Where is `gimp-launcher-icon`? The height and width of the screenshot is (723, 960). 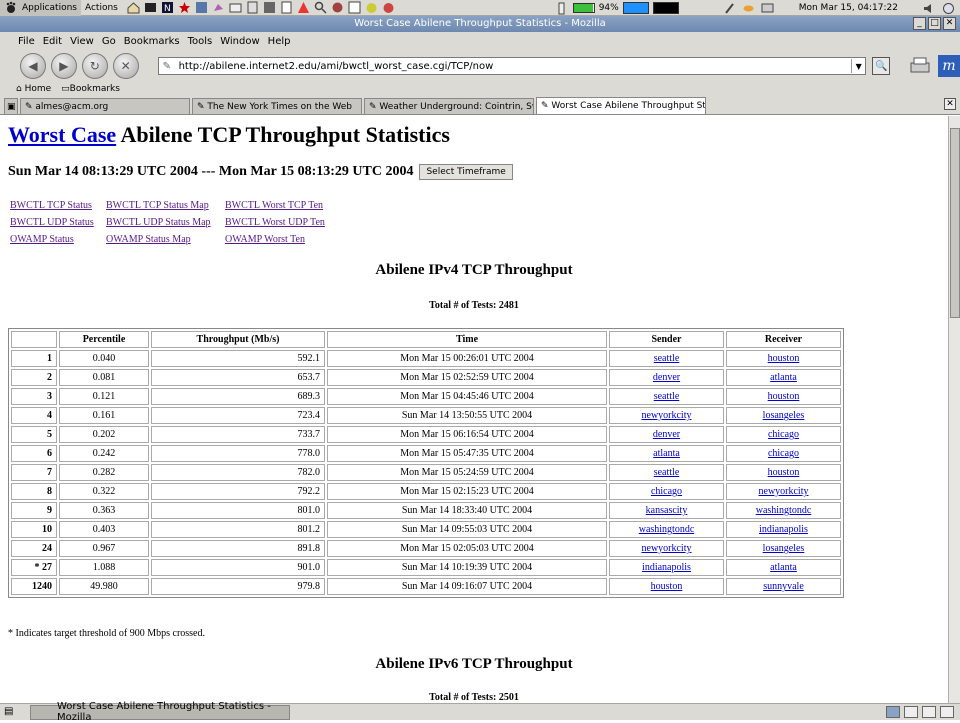 gimp-launcher-icon is located at coordinates (269, 7).